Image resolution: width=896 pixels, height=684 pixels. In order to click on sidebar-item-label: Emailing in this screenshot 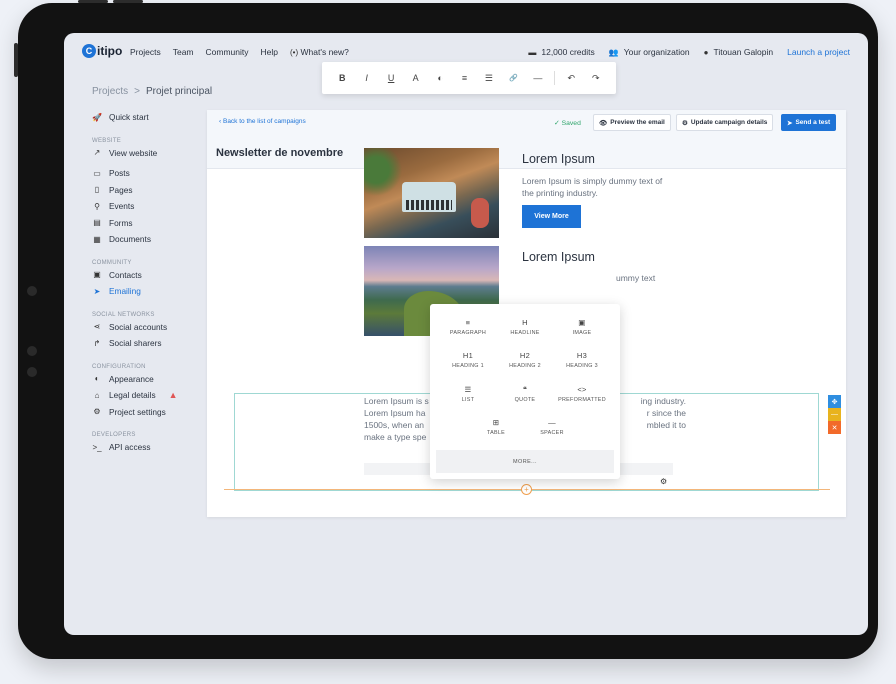, I will do `click(125, 291)`.